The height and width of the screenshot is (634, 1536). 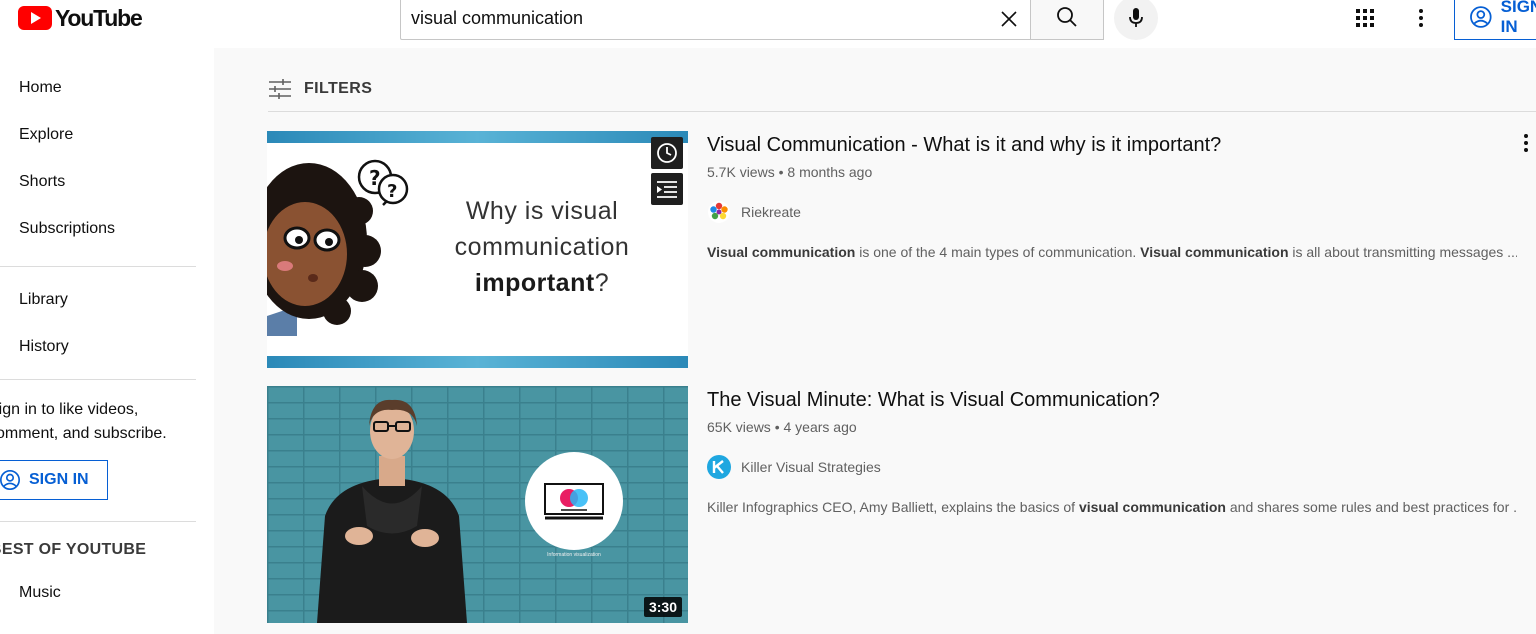 I want to click on voice-search-button, so click(x=1136, y=20).